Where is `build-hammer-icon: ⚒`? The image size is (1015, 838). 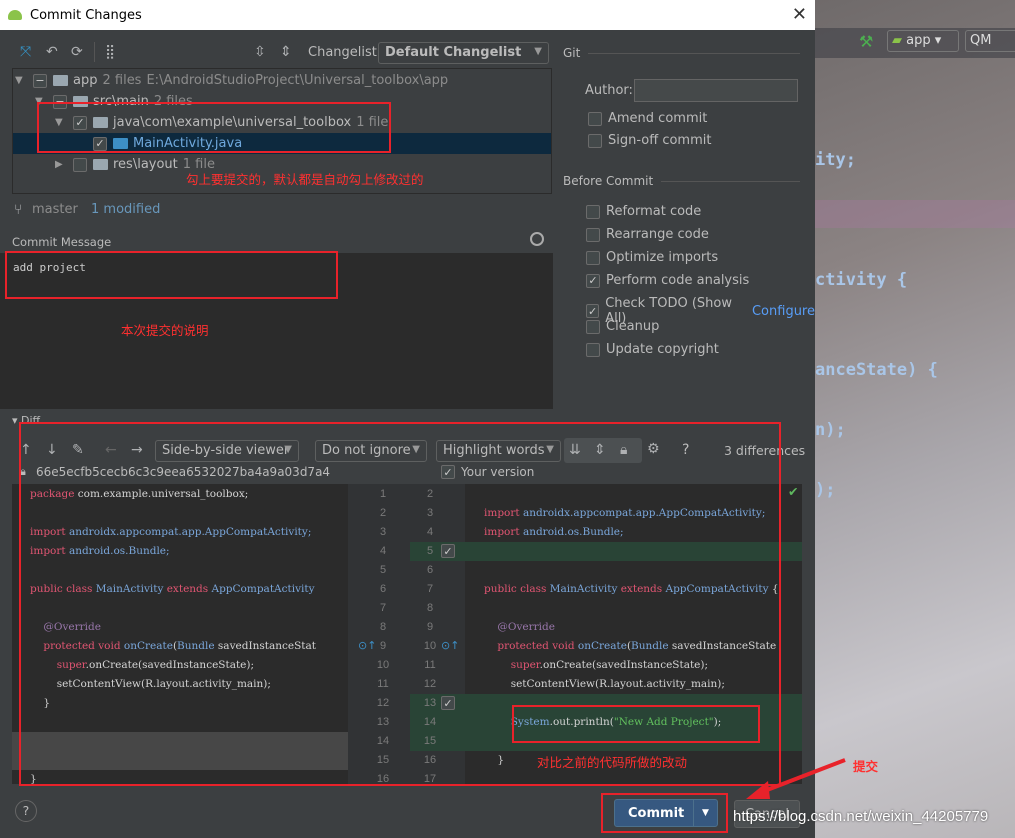
build-hammer-icon: ⚒ is located at coordinates (866, 41).